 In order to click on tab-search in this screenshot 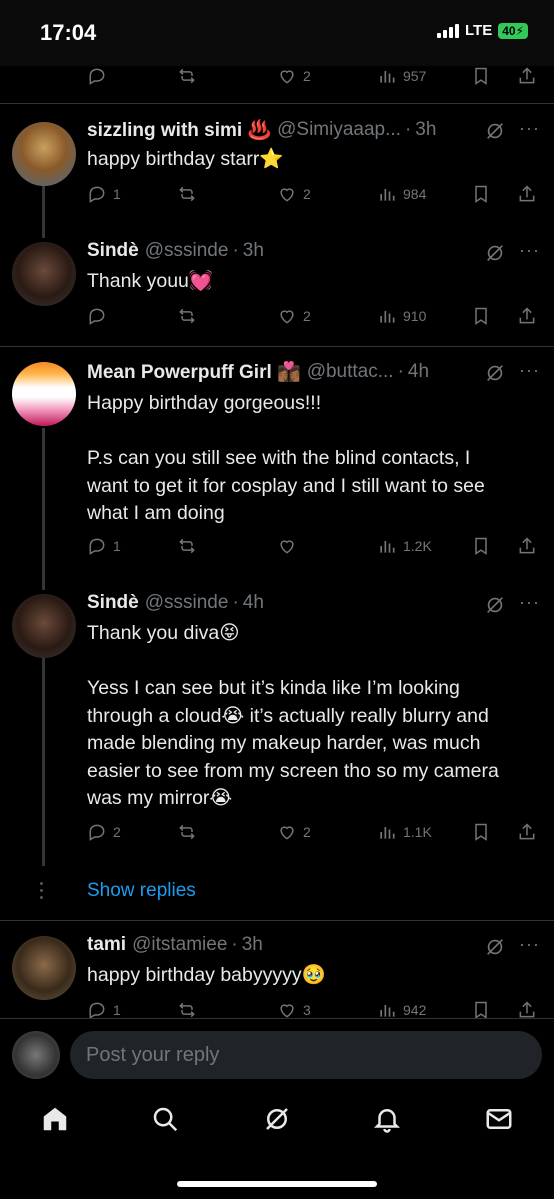, I will do `click(166, 1120)`.